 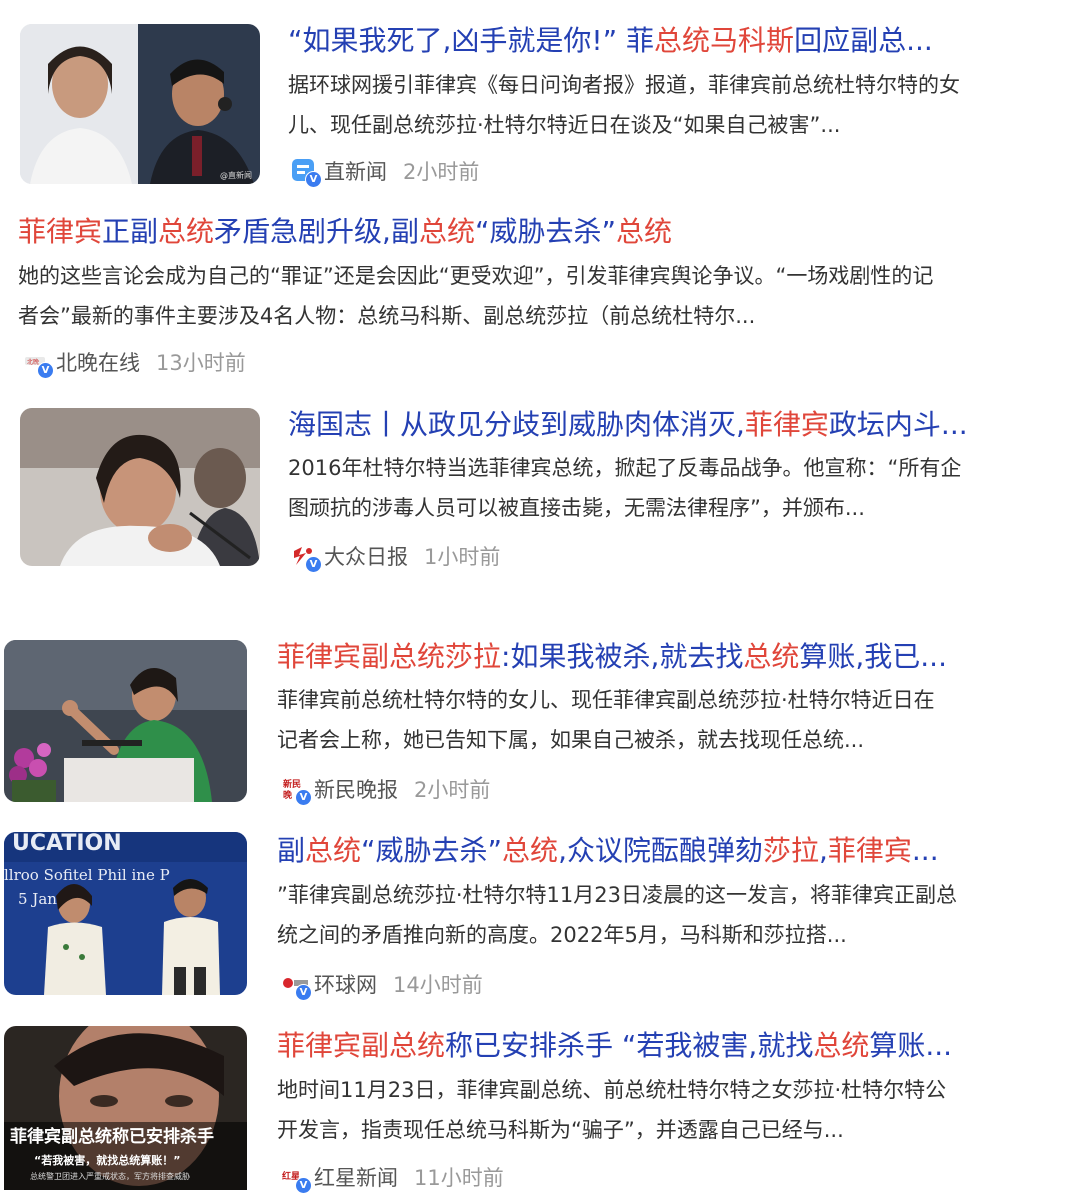 What do you see at coordinates (356, 789) in the screenshot?
I see `source-name: 新民晚报` at bounding box center [356, 789].